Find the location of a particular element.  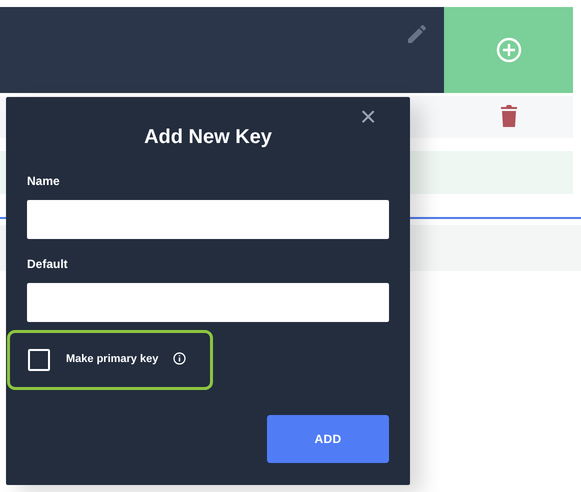

add-button is located at coordinates (508, 50).